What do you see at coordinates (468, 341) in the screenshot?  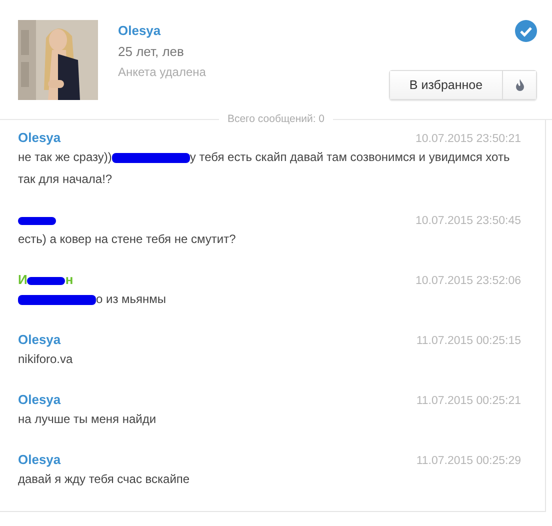 I see `message-time: 11.07.2015 00:25:15` at bounding box center [468, 341].